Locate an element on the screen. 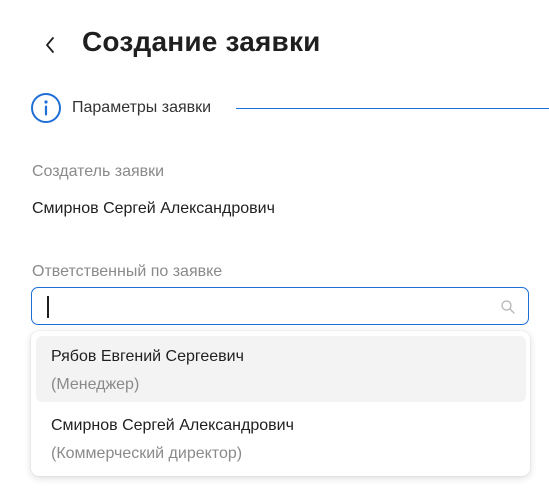 Image resolution: width=549 pixels, height=489 pixels. option-role: (Менеджер) is located at coordinates (95, 384).